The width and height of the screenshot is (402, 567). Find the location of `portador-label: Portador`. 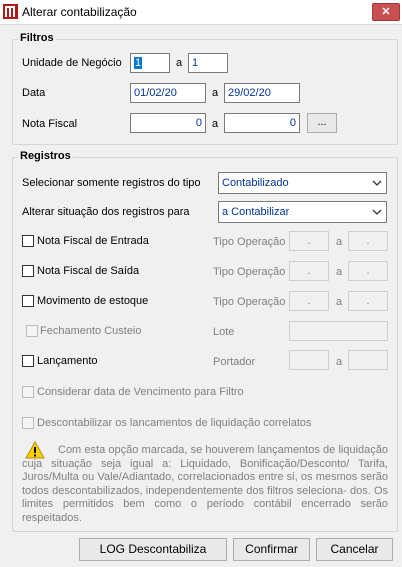

portador-label: Portador is located at coordinates (234, 362).